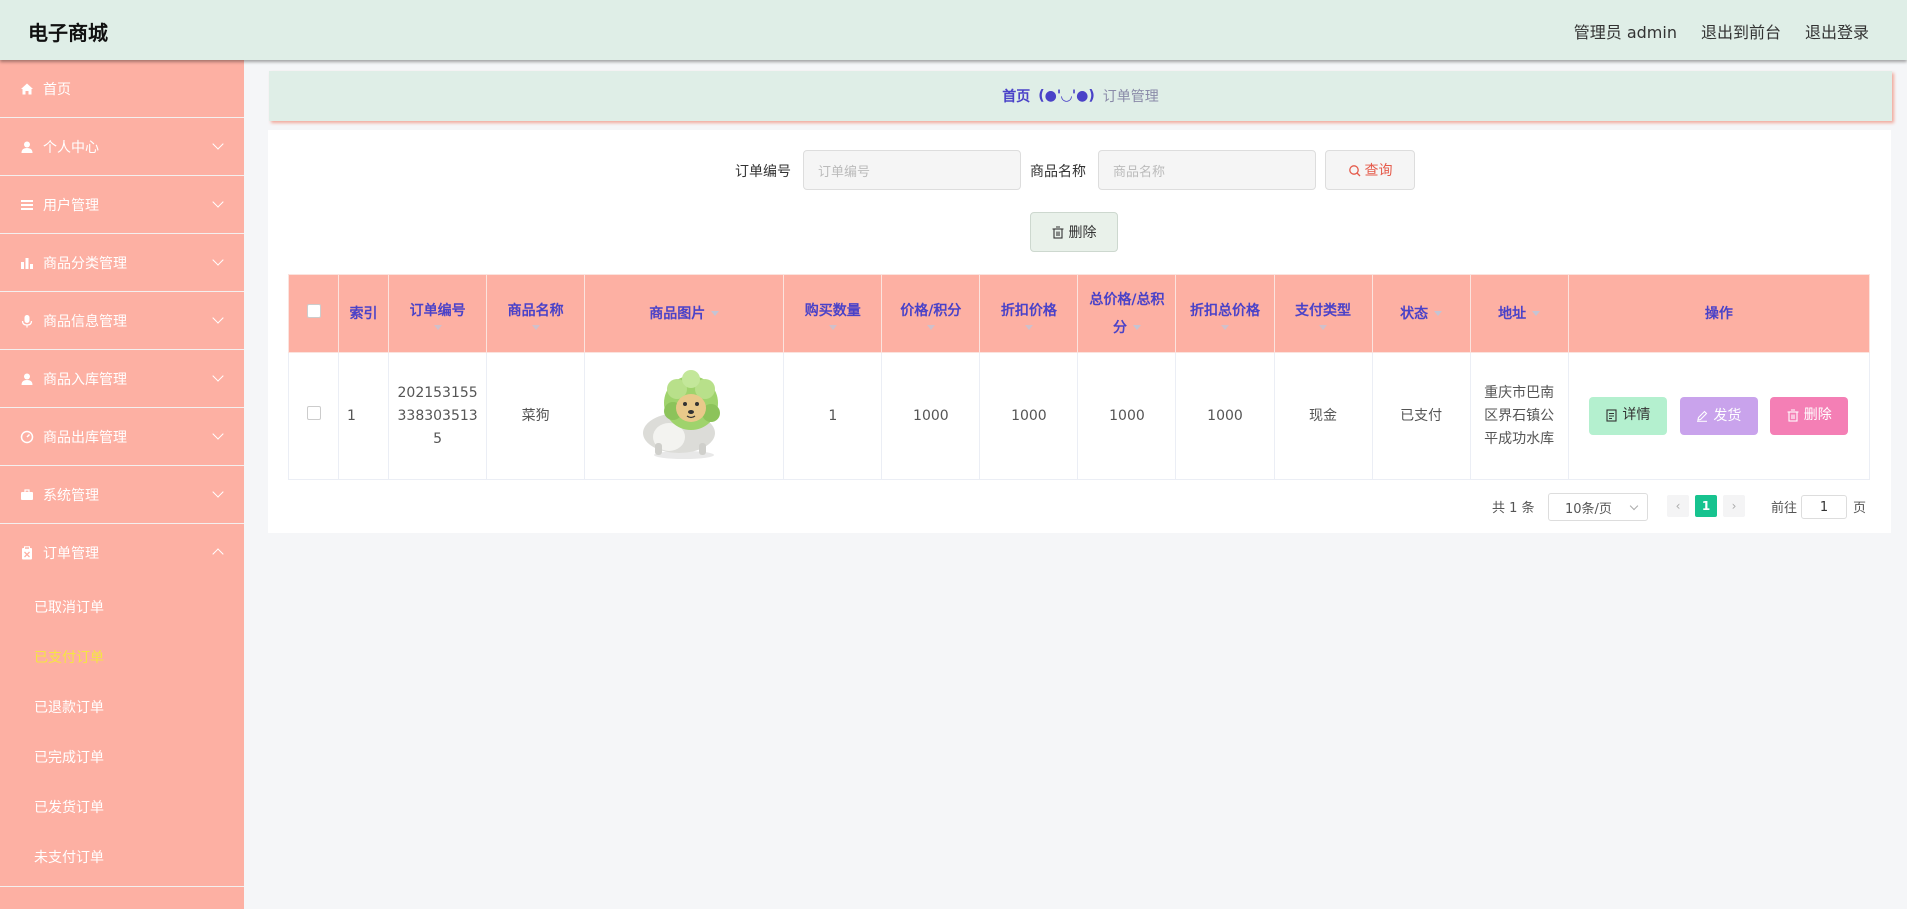 The height and width of the screenshot is (909, 1907). What do you see at coordinates (833, 313) in the screenshot?
I see `column-header-quantity: 购买数量` at bounding box center [833, 313].